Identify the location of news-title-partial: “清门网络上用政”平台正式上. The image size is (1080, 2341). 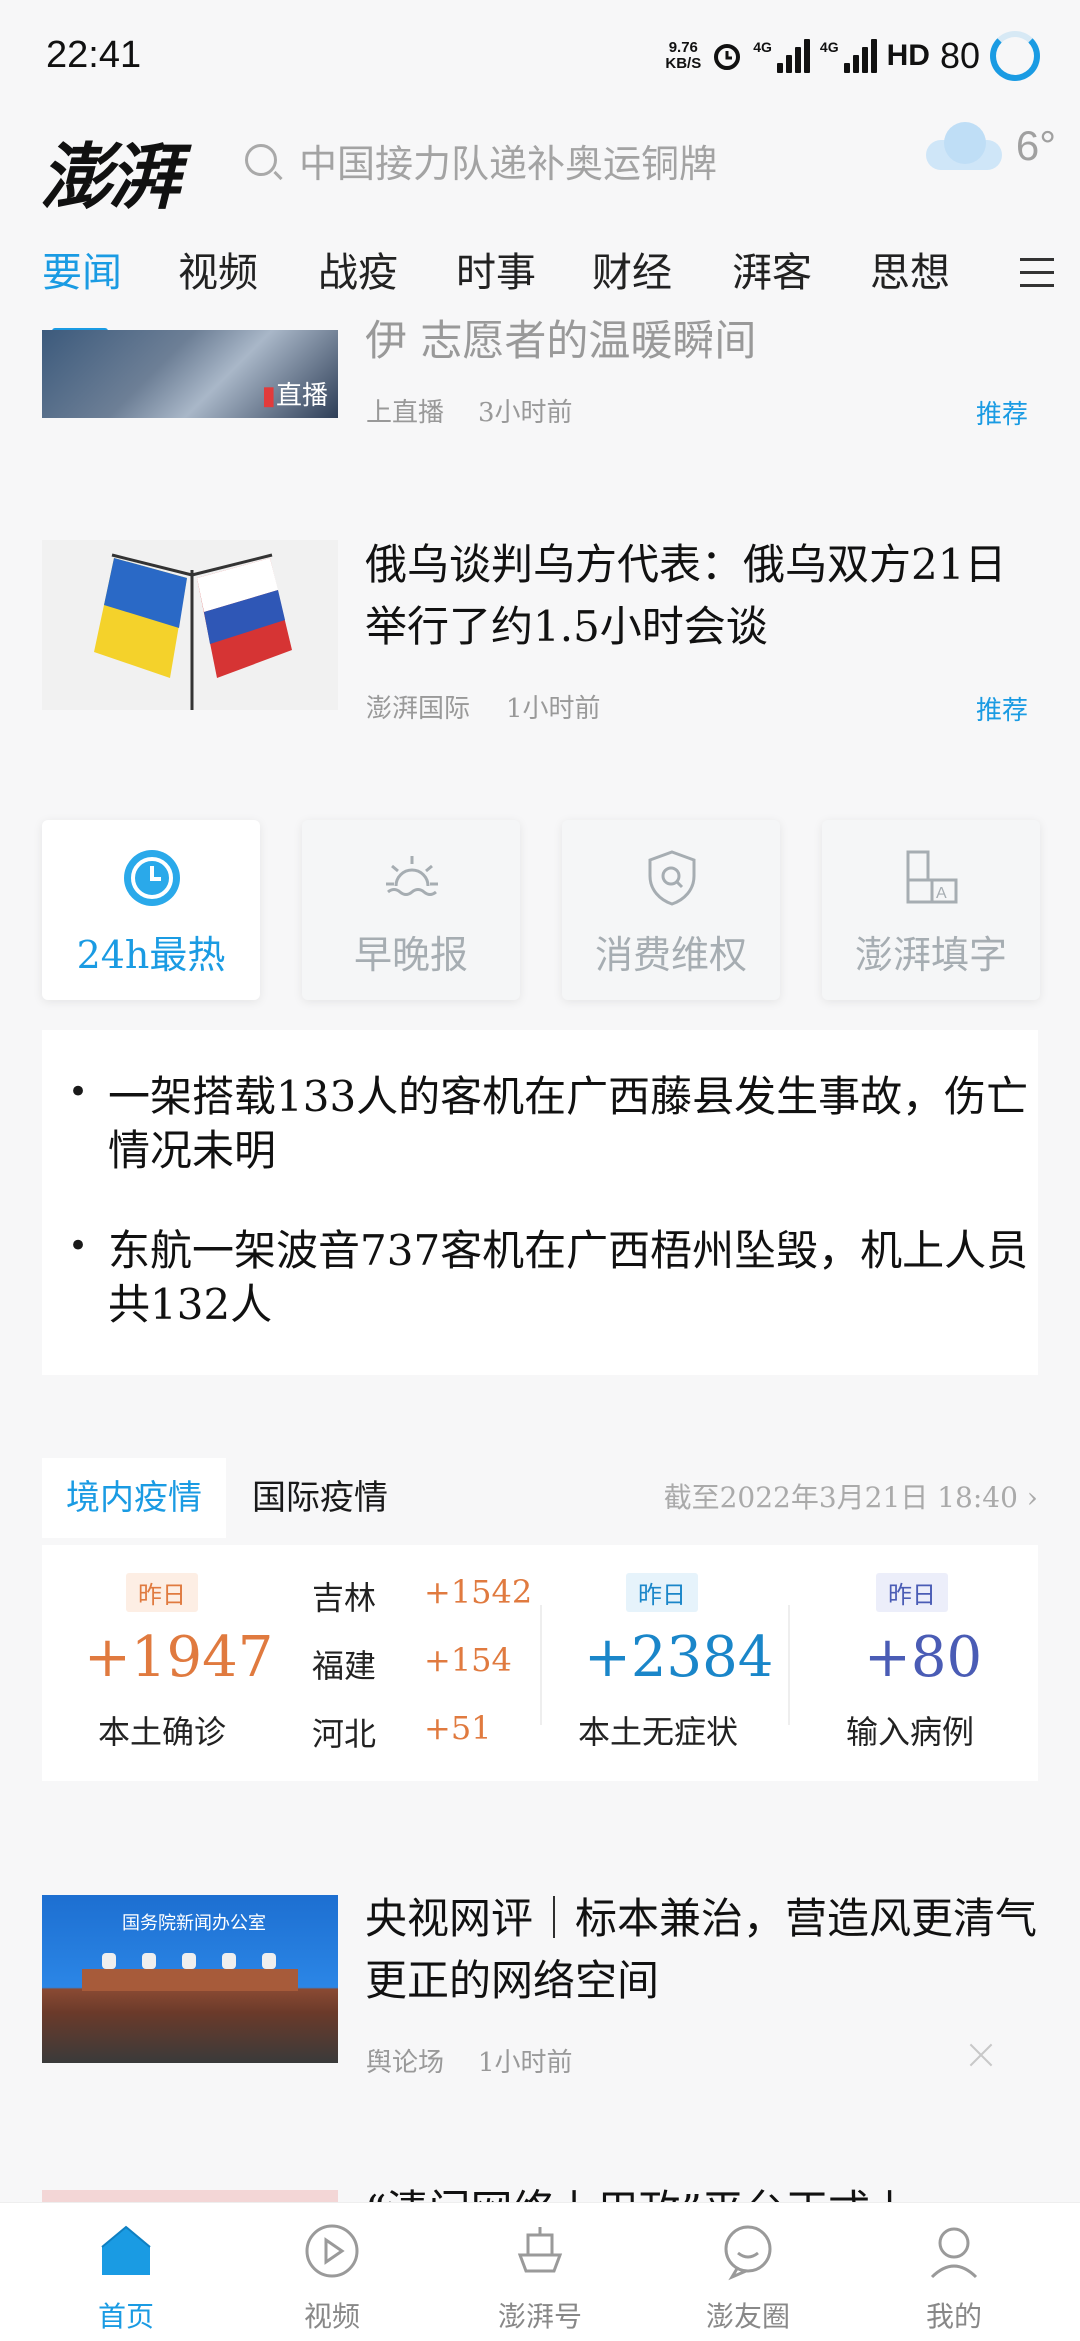
(705, 2191).